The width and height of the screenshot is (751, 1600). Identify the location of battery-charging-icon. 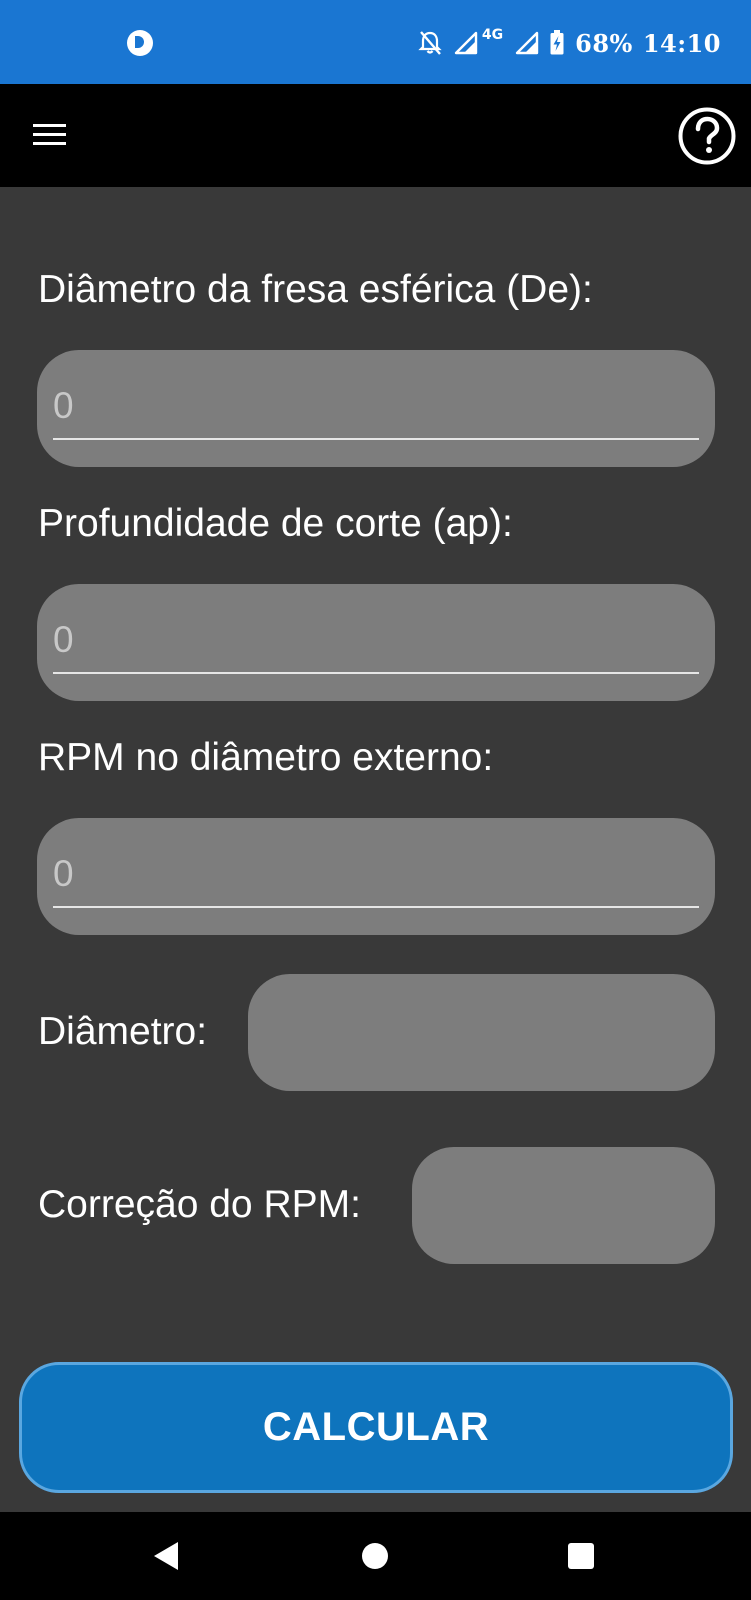
(557, 42).